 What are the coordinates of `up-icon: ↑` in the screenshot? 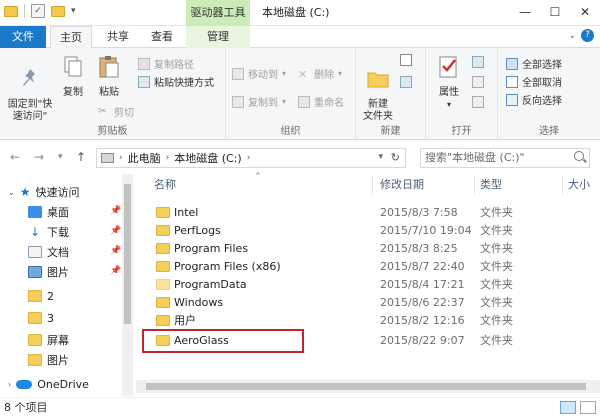 It's located at (81, 157).